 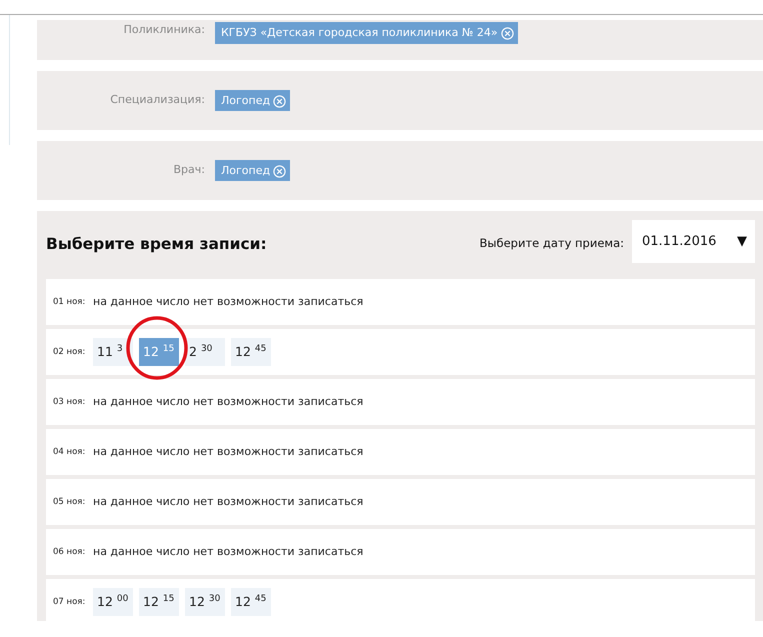 I want to click on time-slot: 11 $^{3}$, so click(x=113, y=352).